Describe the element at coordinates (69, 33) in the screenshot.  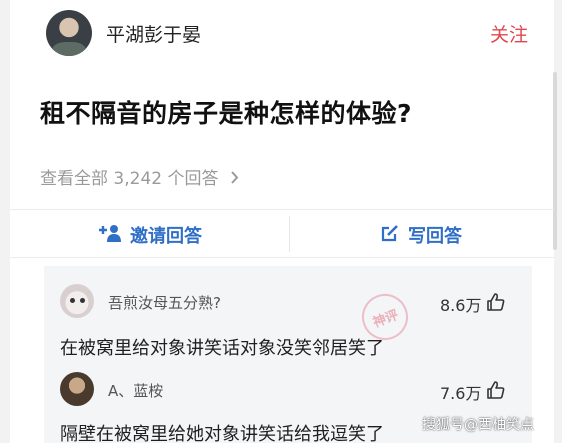
I see `author-avatar` at that location.